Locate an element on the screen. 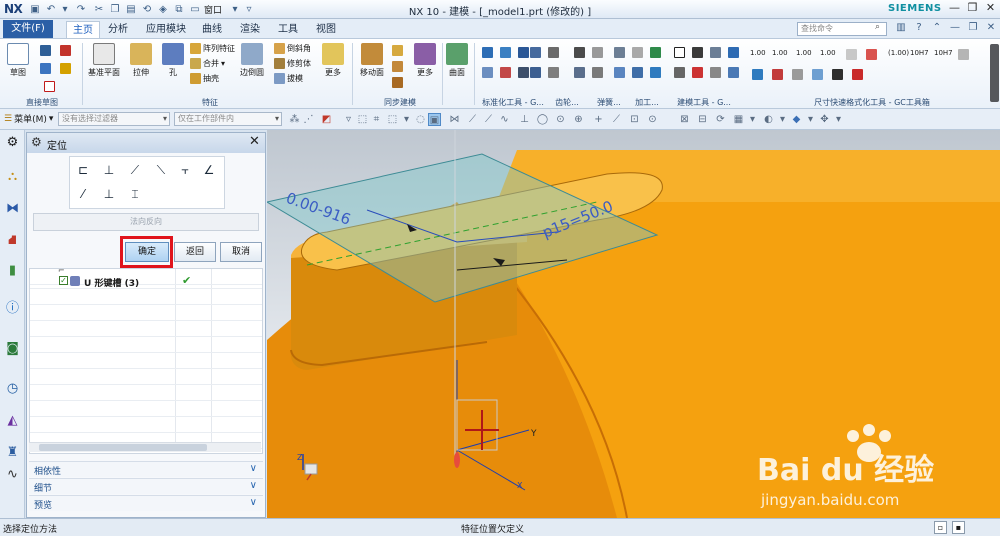  help-icon: ? is located at coordinates (919, 29).